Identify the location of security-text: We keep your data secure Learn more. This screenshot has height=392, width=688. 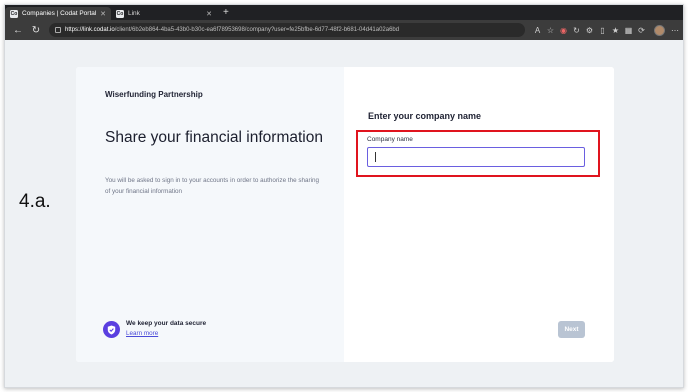
(166, 328).